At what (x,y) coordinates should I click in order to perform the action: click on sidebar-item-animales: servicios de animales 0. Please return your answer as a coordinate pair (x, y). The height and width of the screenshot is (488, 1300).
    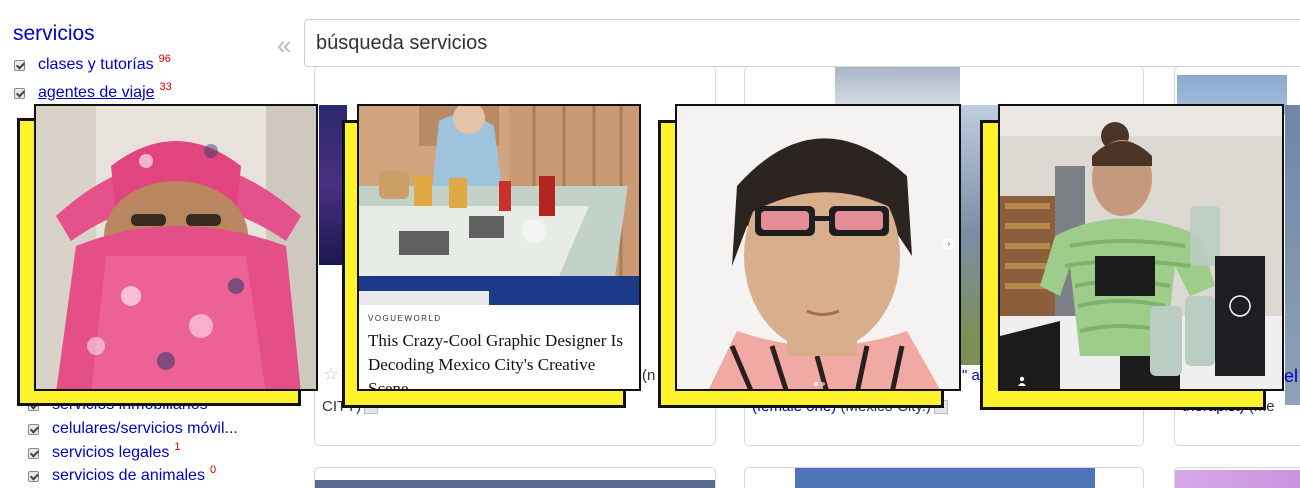
    Looking at the image, I should click on (122, 474).